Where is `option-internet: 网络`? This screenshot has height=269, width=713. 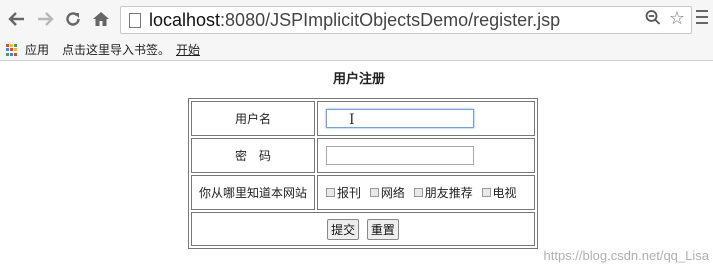
option-internet: 网络 is located at coordinates (387, 192).